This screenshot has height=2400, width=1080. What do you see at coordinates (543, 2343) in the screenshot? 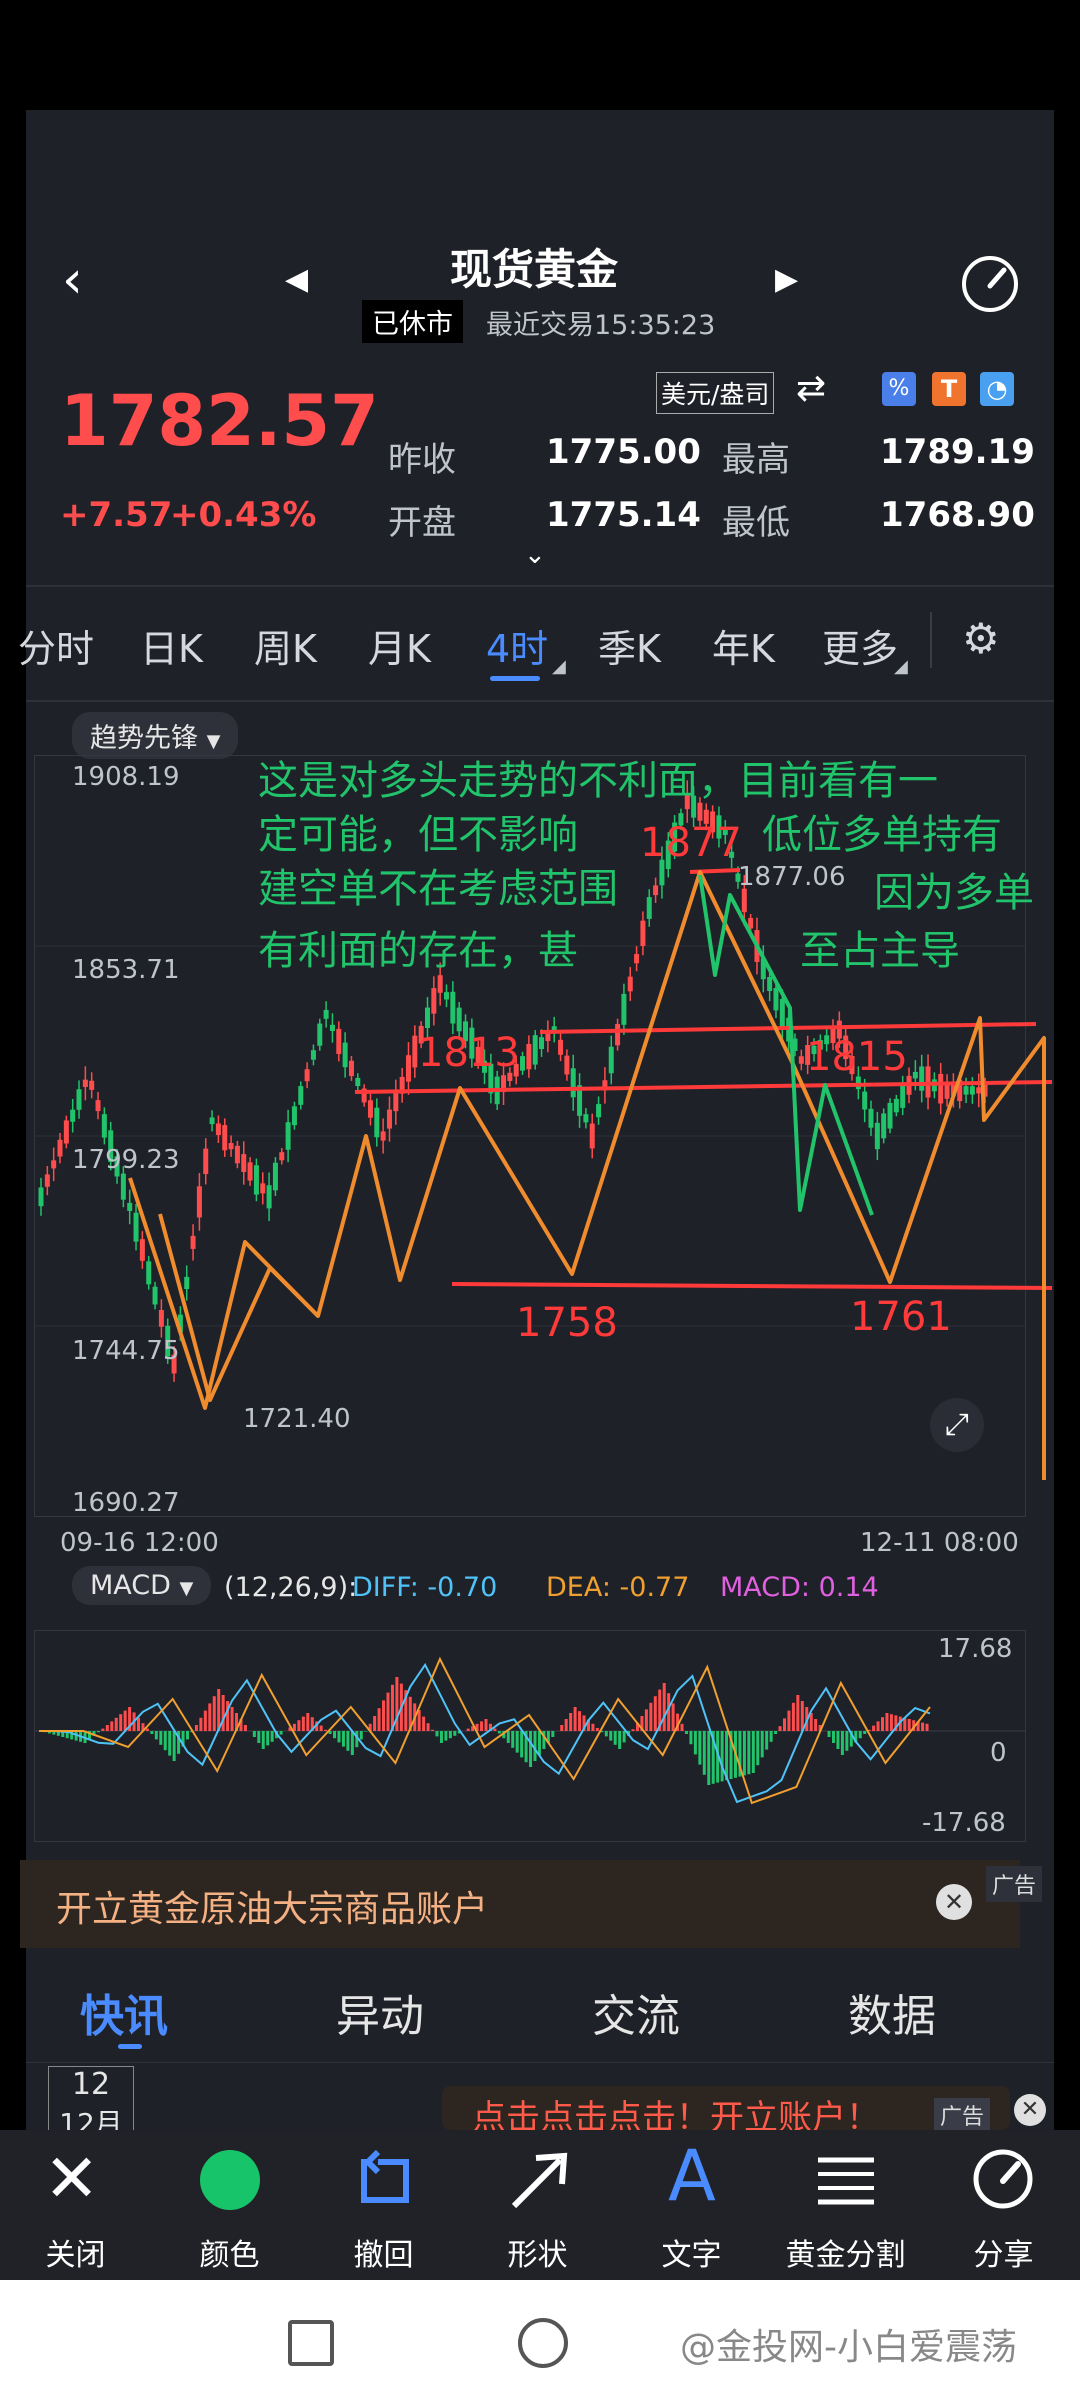
I see `home-icon` at bounding box center [543, 2343].